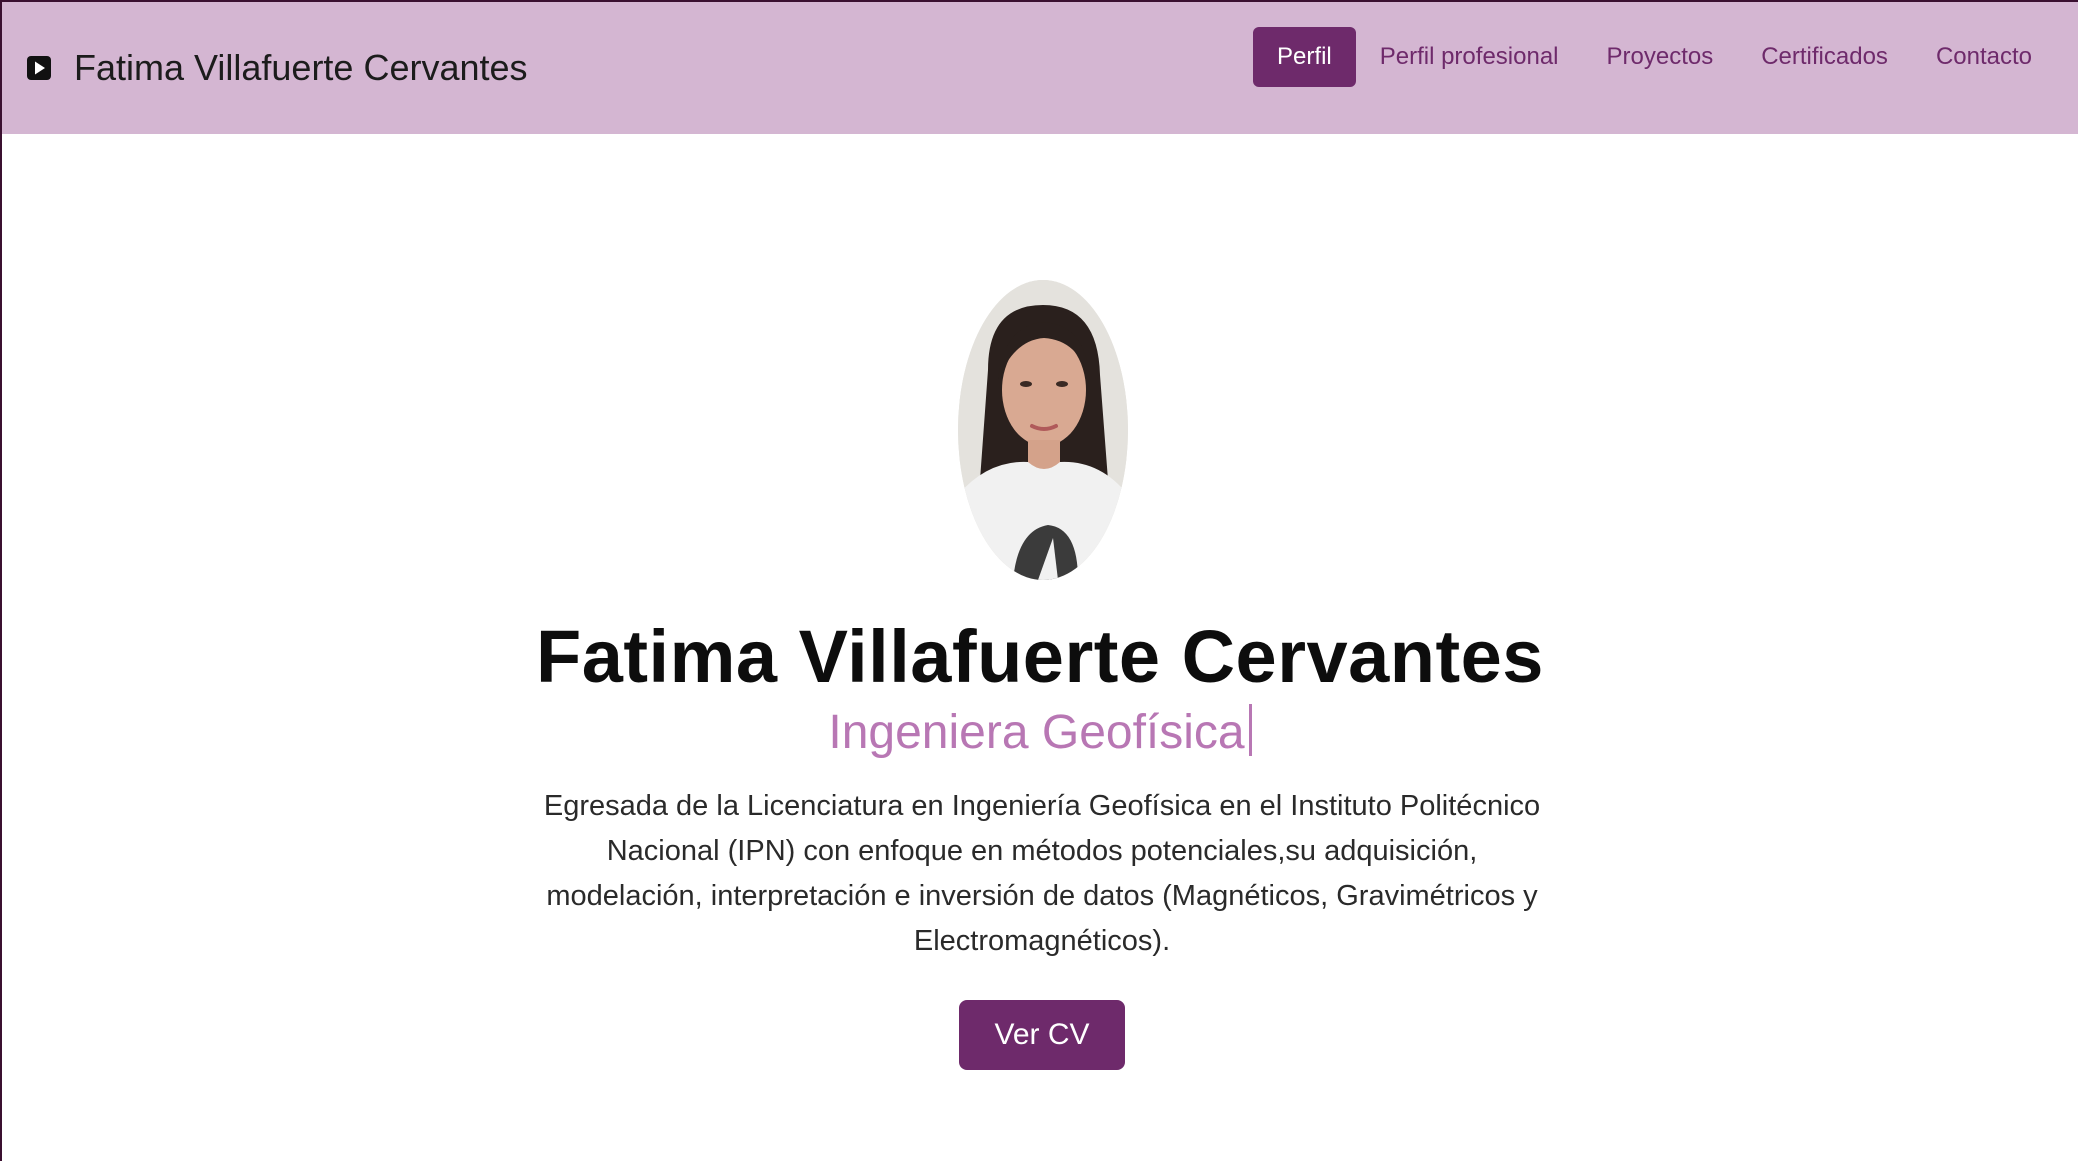  I want to click on nav-link-contacto: Contacto, so click(1984, 57).